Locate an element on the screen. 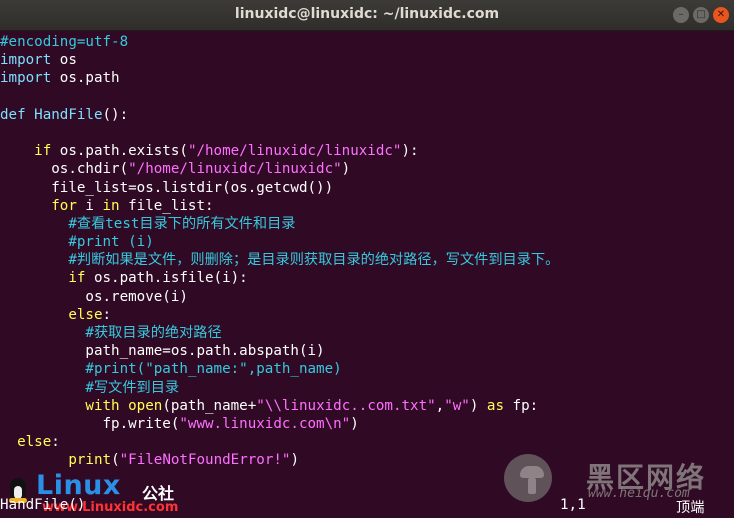  window-title: linuxidc@linuxidc: ~/linuxidc.com is located at coordinates (367, 14).